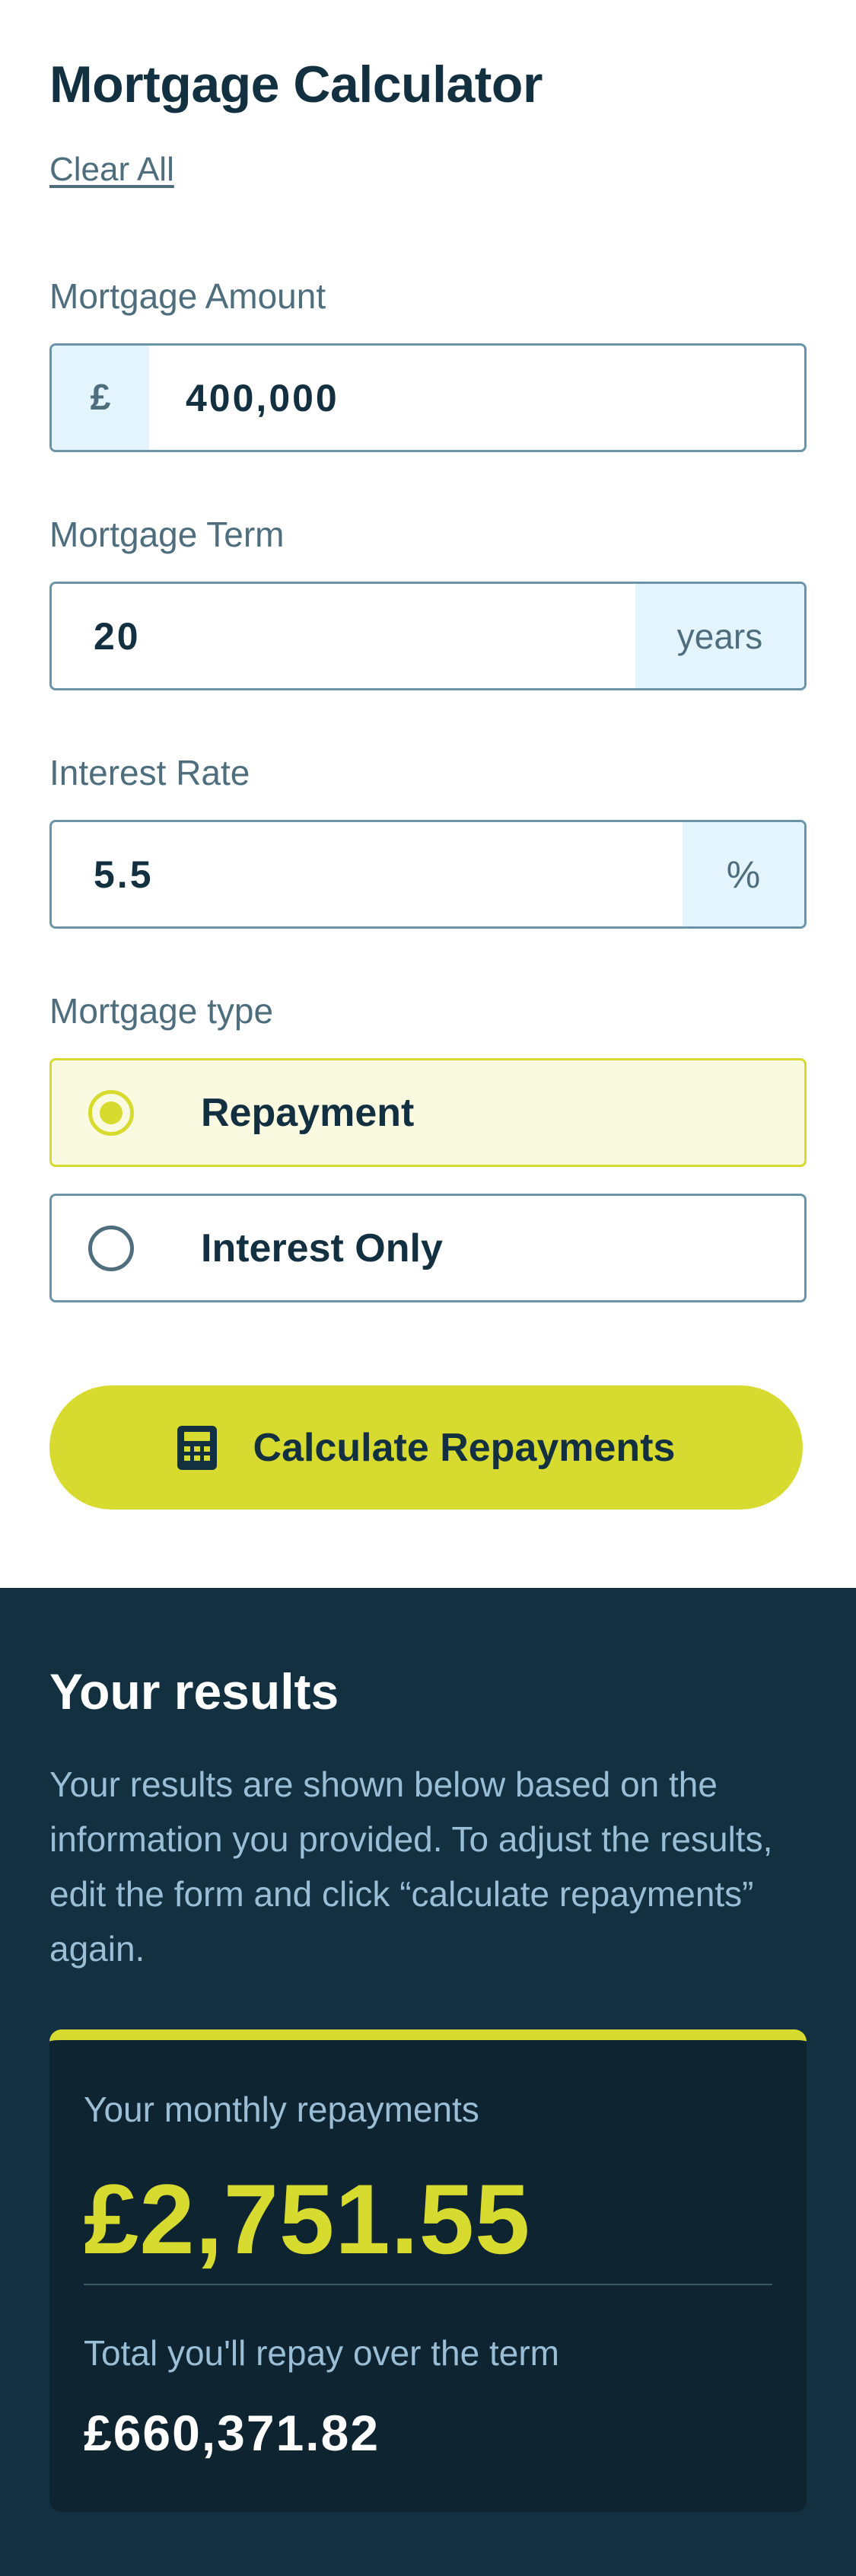  What do you see at coordinates (308, 1112) in the screenshot?
I see `radio-label-repayment: Repayment` at bounding box center [308, 1112].